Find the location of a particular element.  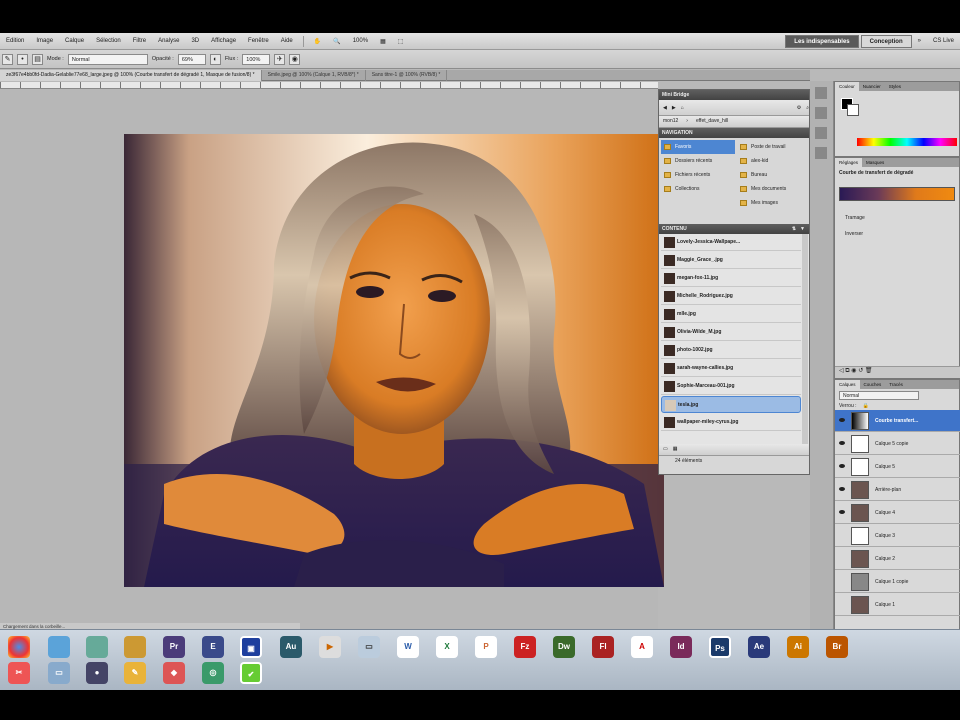

nav-collections: Collections is located at coordinates (698, 189).